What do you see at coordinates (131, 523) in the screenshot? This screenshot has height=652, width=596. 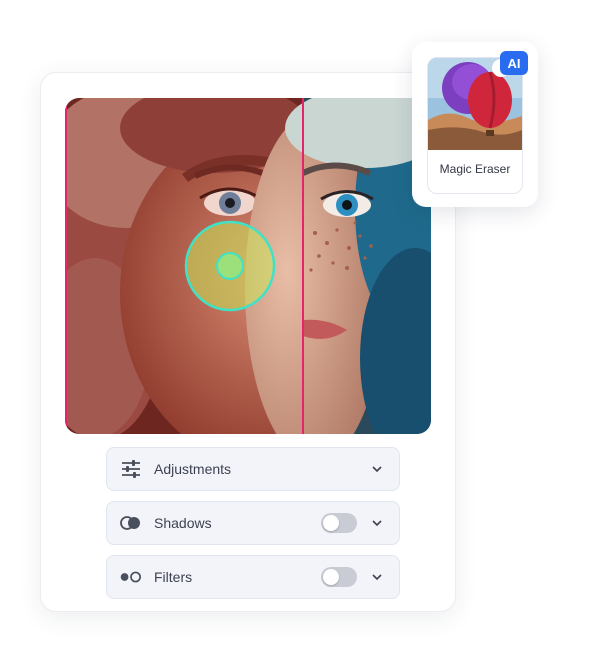 I see `shadows-icon` at bounding box center [131, 523].